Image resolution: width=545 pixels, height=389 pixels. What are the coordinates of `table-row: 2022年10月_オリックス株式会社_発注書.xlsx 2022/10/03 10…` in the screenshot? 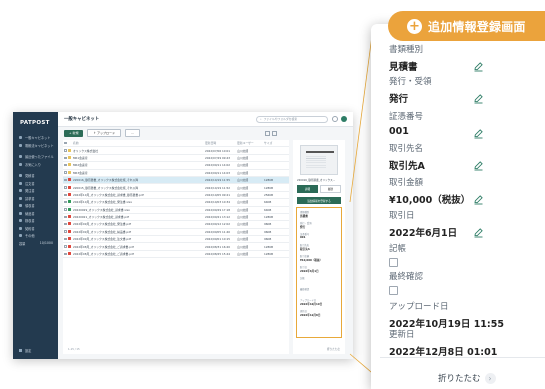 It's located at (176, 203).